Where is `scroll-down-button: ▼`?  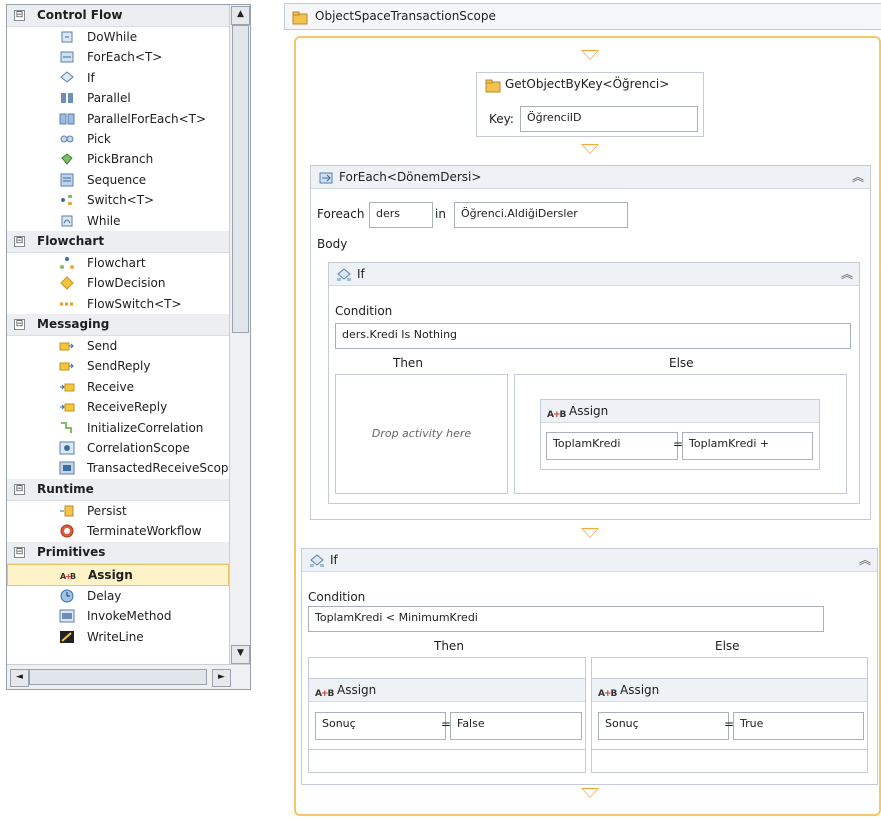
scroll-down-button: ▼ is located at coordinates (240, 654).